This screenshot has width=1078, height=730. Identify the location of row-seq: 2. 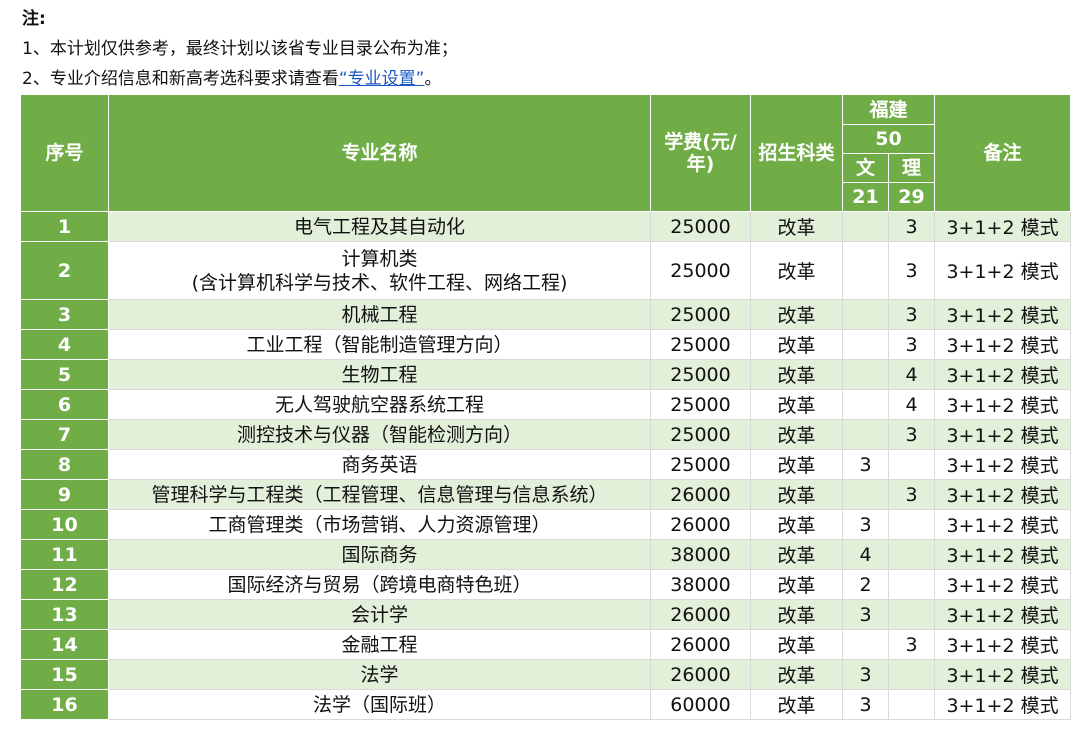
(64, 270).